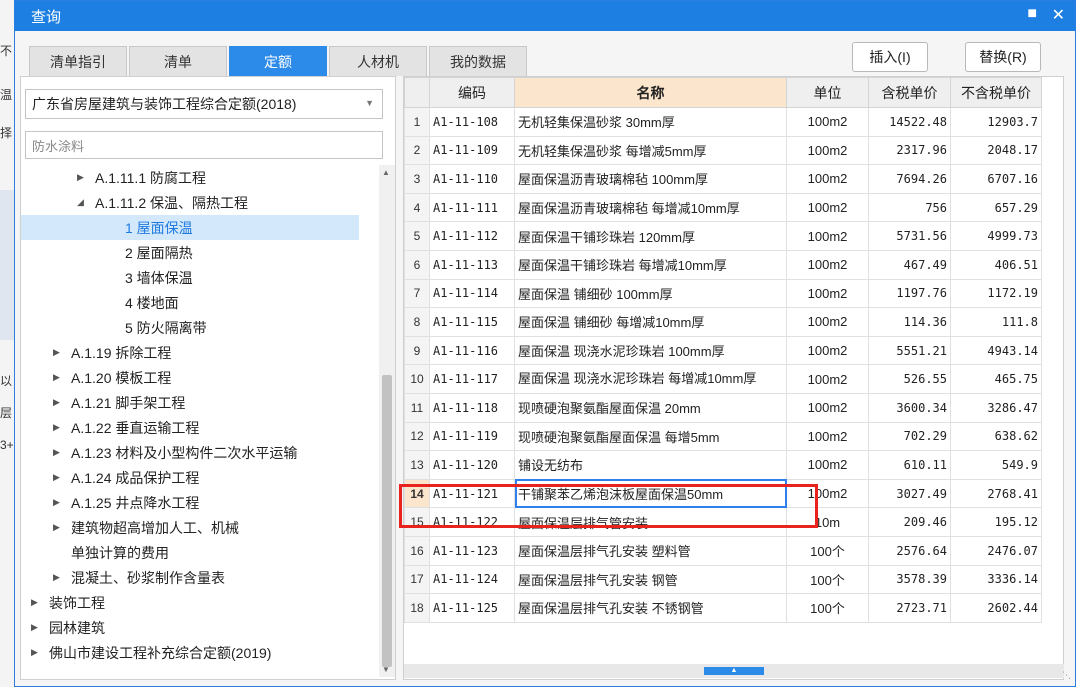 Image resolution: width=1076 pixels, height=687 pixels. Describe the element at coordinates (417, 522) in the screenshot. I see `row-number: 15` at that location.